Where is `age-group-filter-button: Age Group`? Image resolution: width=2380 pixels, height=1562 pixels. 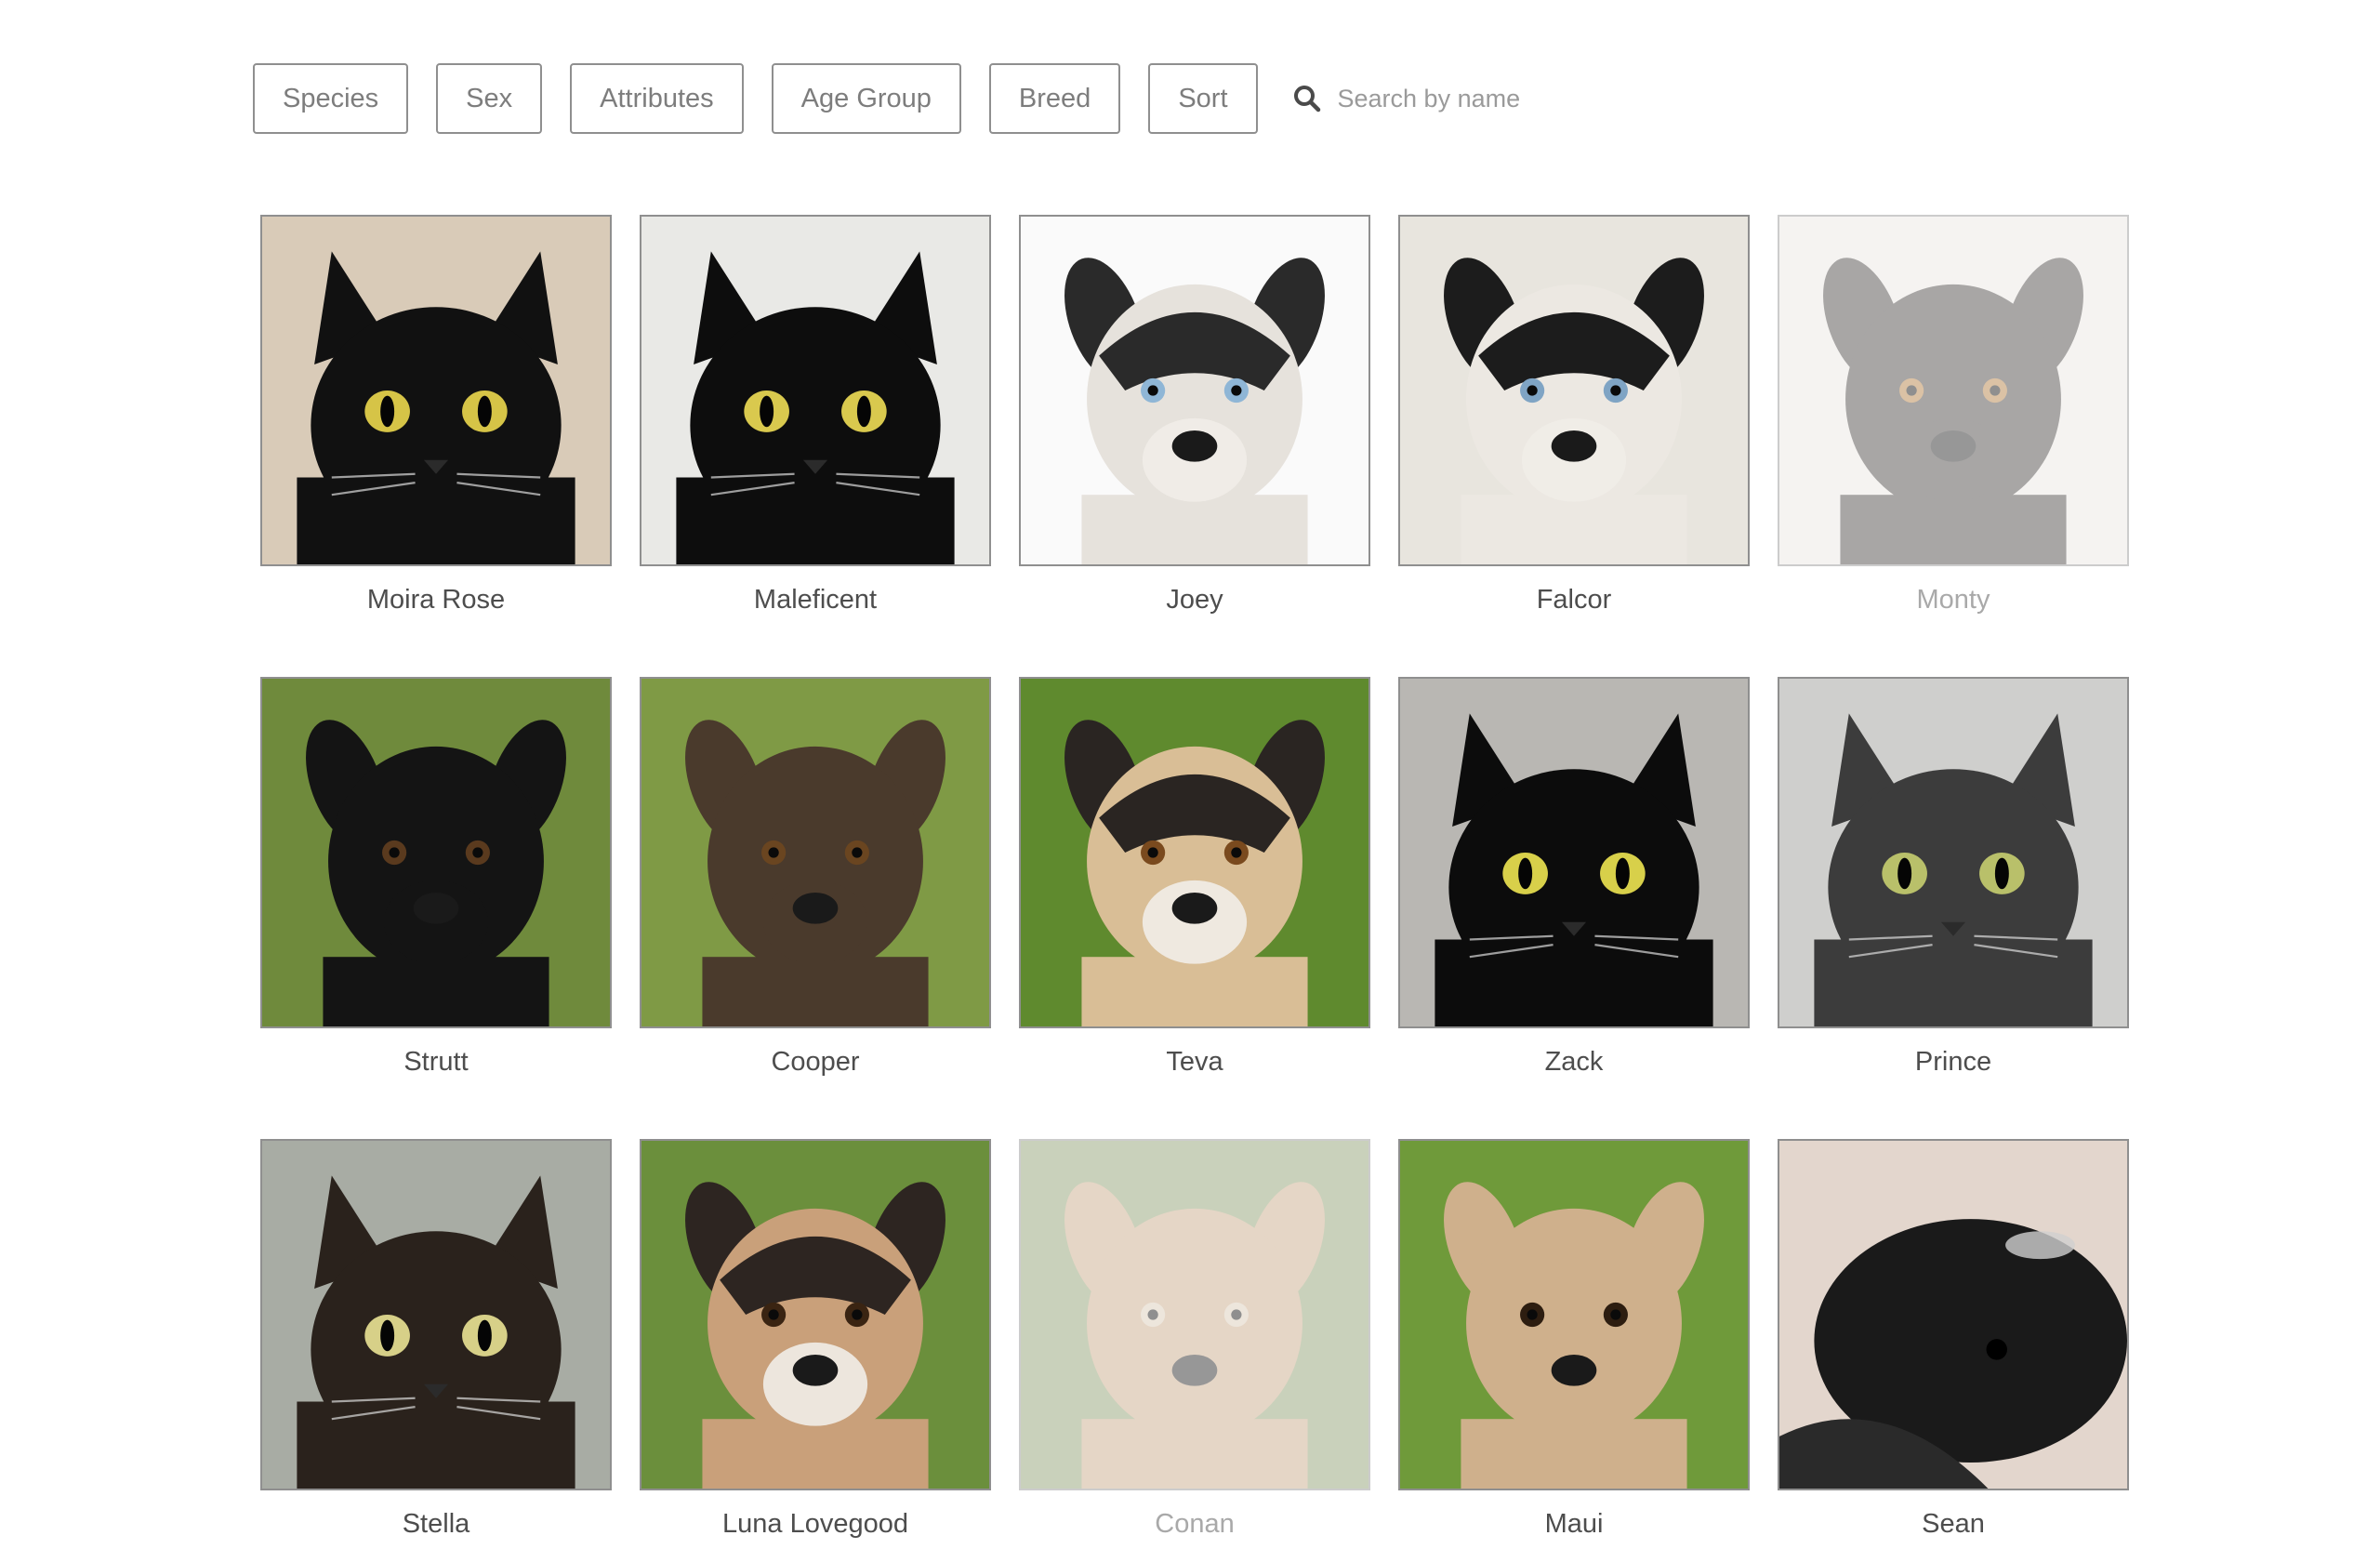
age-group-filter-button: Age Group is located at coordinates (866, 98).